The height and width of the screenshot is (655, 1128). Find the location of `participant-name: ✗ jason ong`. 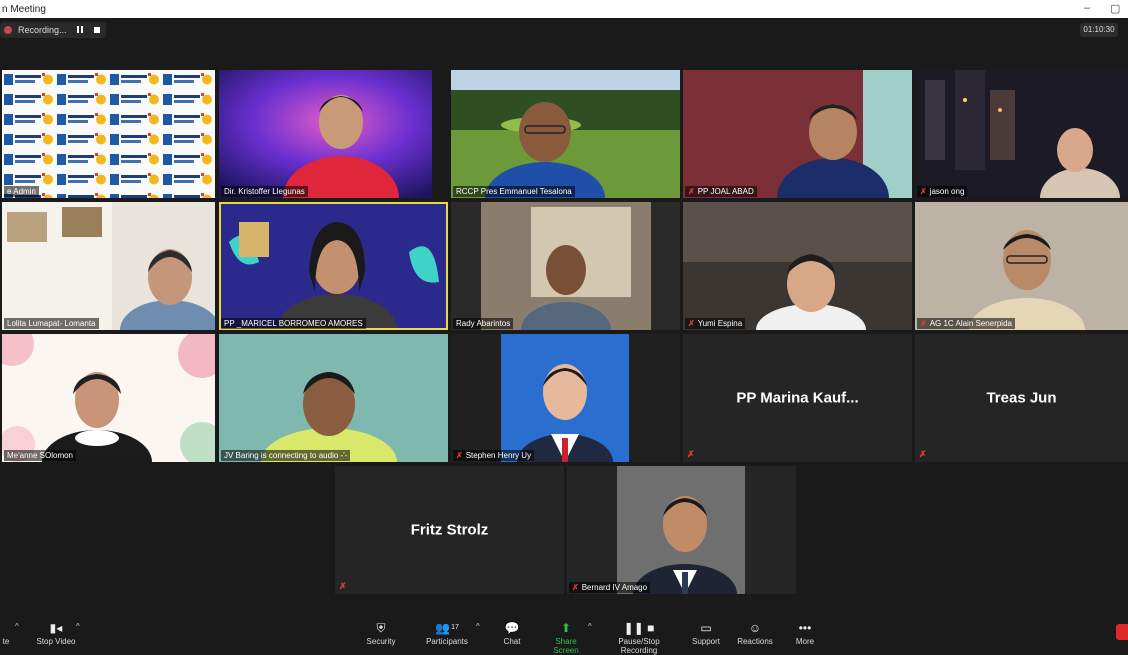

participant-name: ✗ jason ong is located at coordinates (942, 191).